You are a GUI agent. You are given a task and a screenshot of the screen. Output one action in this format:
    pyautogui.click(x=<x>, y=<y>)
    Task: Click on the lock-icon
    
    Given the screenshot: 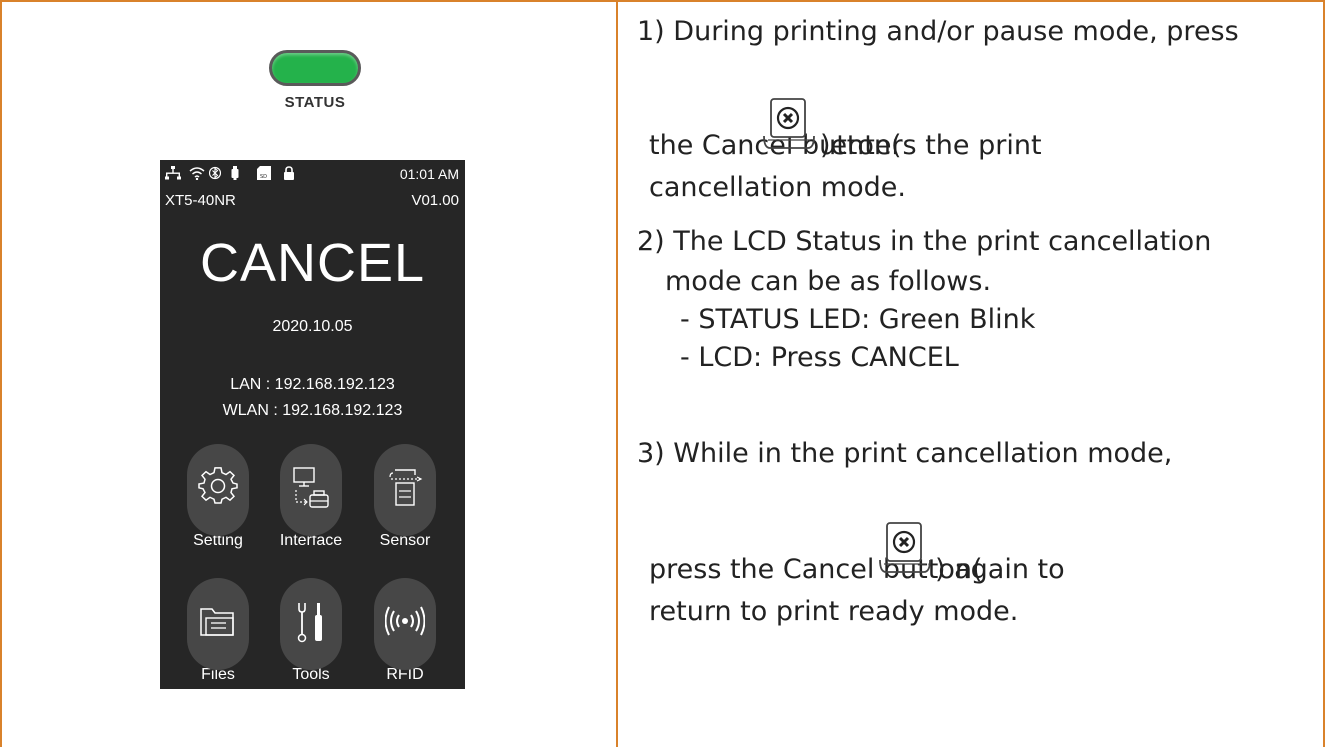 What is the action you would take?
    pyautogui.click(x=289, y=173)
    